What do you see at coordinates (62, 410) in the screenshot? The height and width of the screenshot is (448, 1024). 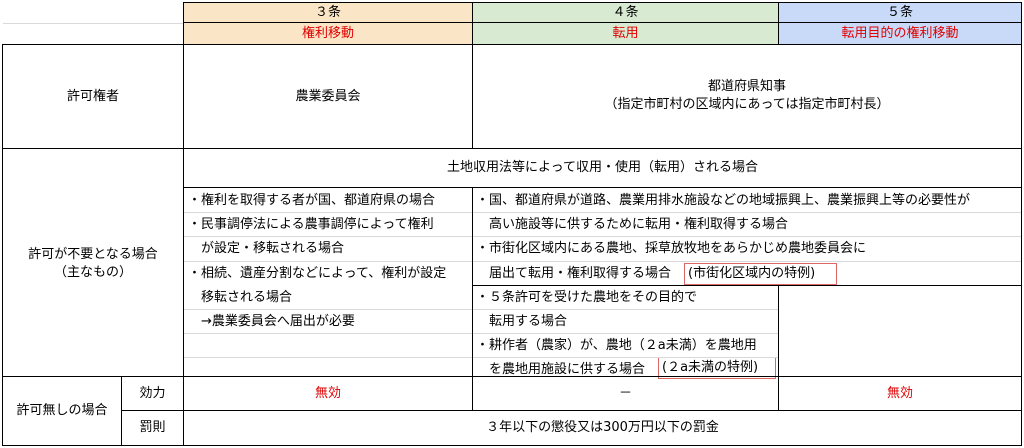 I see `no-permission-label: 許可無しの場合` at bounding box center [62, 410].